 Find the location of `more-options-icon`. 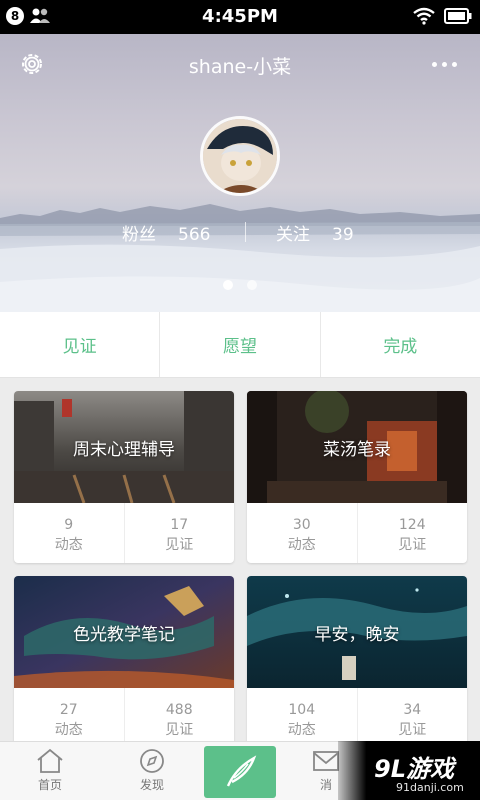

more-options-icon is located at coordinates (447, 64).